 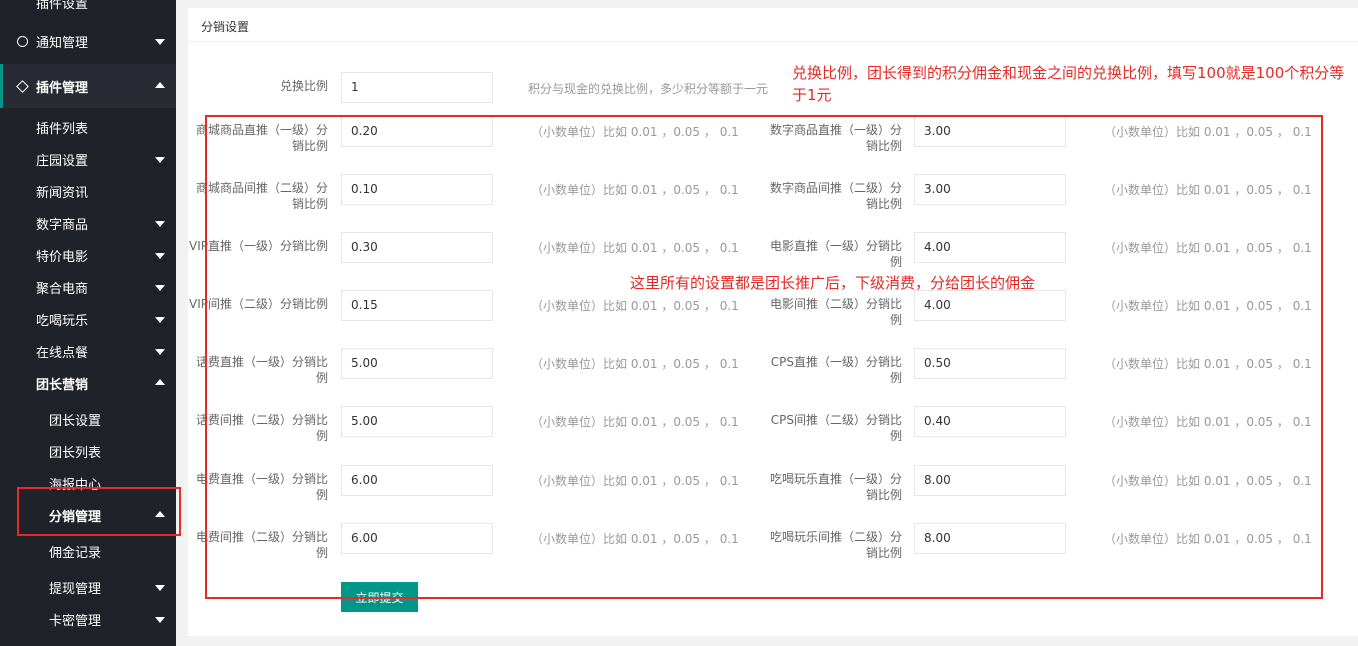 I want to click on sidebar-sub-item: 团长列表, so click(x=88, y=451).